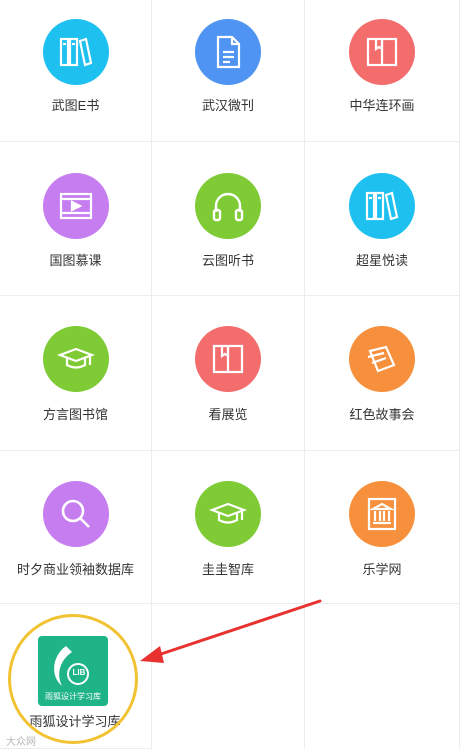 The image size is (460, 749). What do you see at coordinates (228, 52) in the screenshot?
I see `document-icon` at bounding box center [228, 52].